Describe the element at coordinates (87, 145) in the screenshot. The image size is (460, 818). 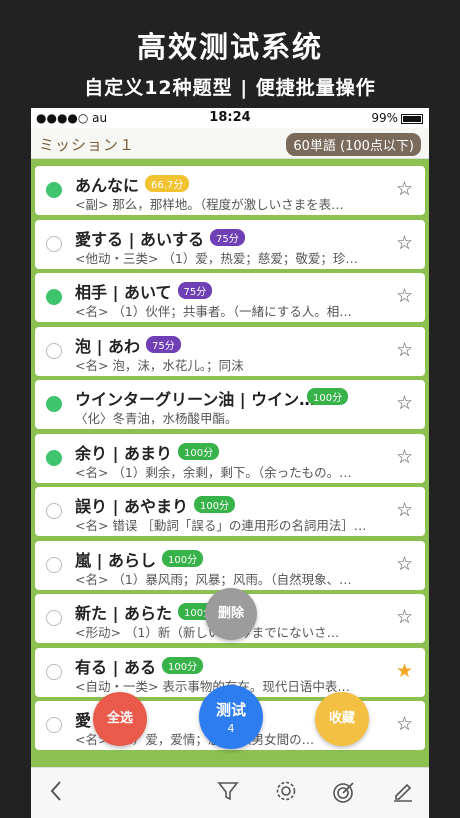
I see `page-title: ミッション１` at that location.